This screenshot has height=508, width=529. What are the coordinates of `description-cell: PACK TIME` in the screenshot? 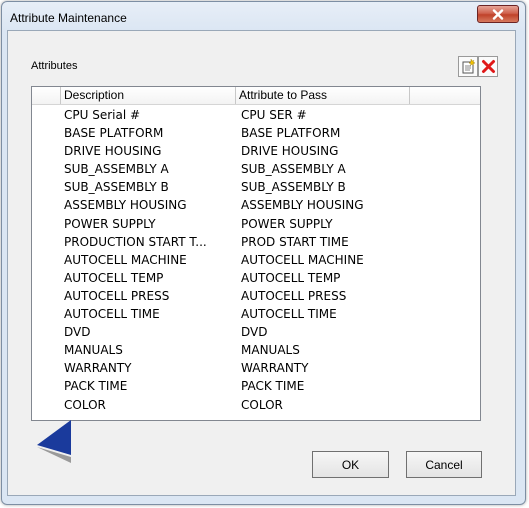 It's located at (96, 386).